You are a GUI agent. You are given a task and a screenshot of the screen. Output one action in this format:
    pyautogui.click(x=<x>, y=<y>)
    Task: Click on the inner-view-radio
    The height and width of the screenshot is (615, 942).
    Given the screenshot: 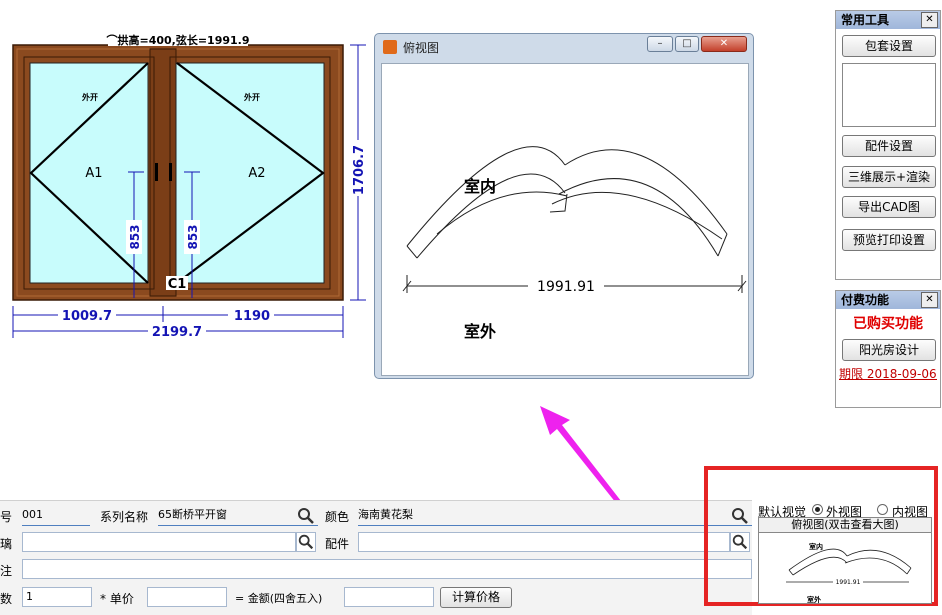 What is the action you would take?
    pyautogui.click(x=882, y=509)
    